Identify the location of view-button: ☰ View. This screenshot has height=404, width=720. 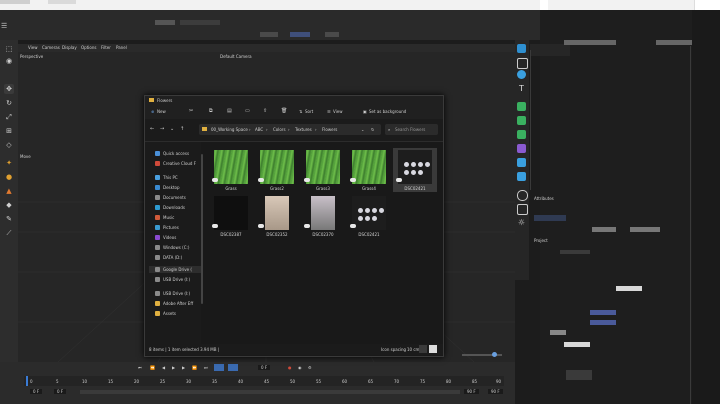
(338, 112).